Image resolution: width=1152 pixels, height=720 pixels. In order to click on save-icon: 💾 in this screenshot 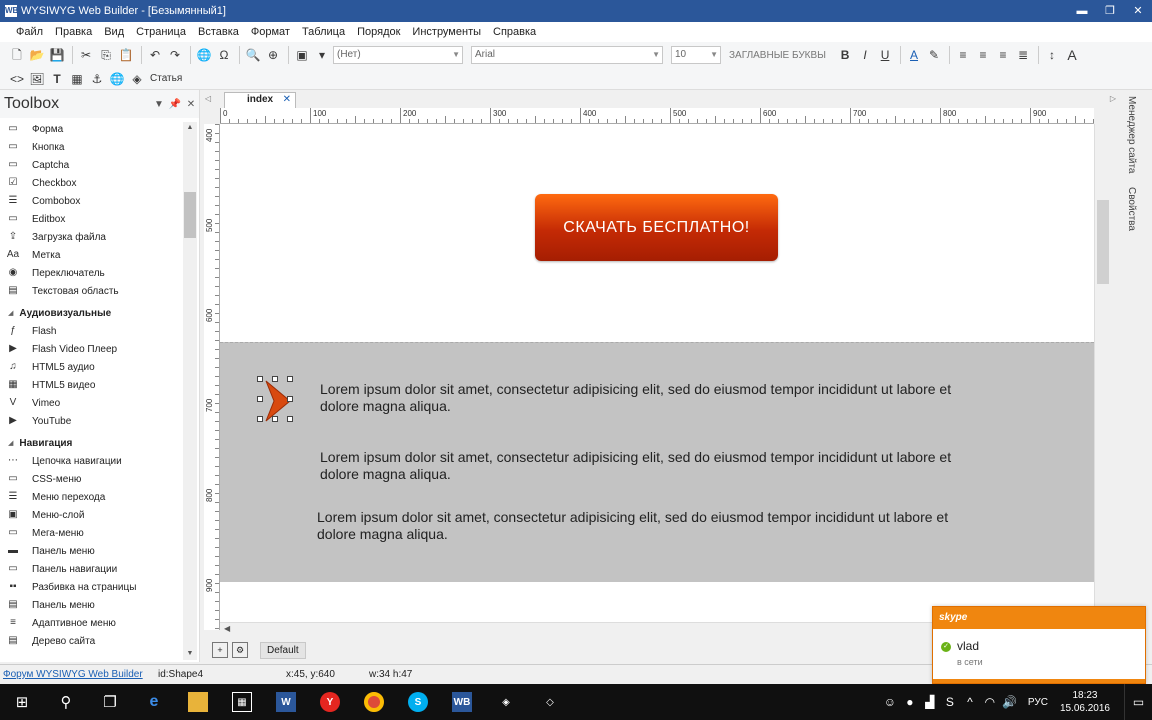, I will do `click(57, 55)`.